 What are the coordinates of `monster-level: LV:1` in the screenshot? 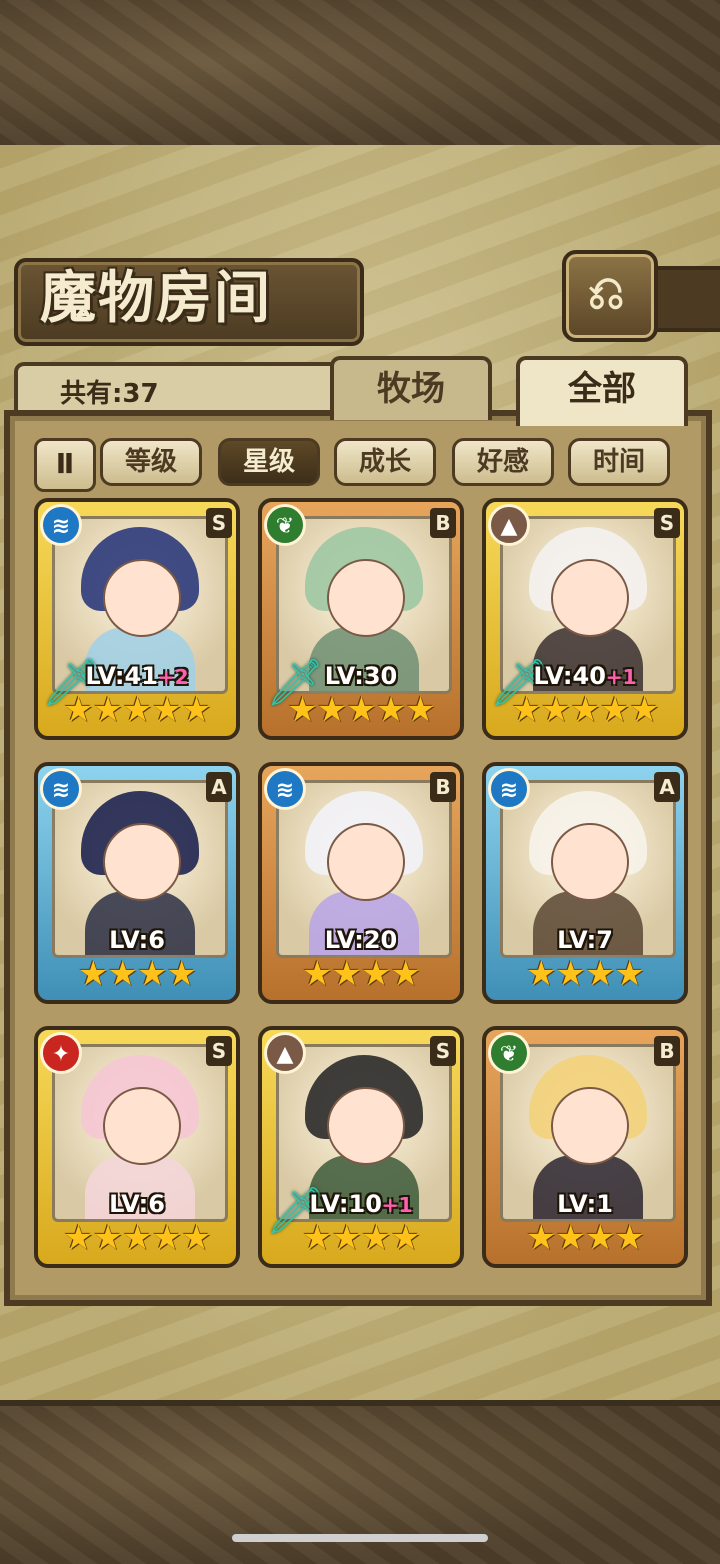 It's located at (585, 1204).